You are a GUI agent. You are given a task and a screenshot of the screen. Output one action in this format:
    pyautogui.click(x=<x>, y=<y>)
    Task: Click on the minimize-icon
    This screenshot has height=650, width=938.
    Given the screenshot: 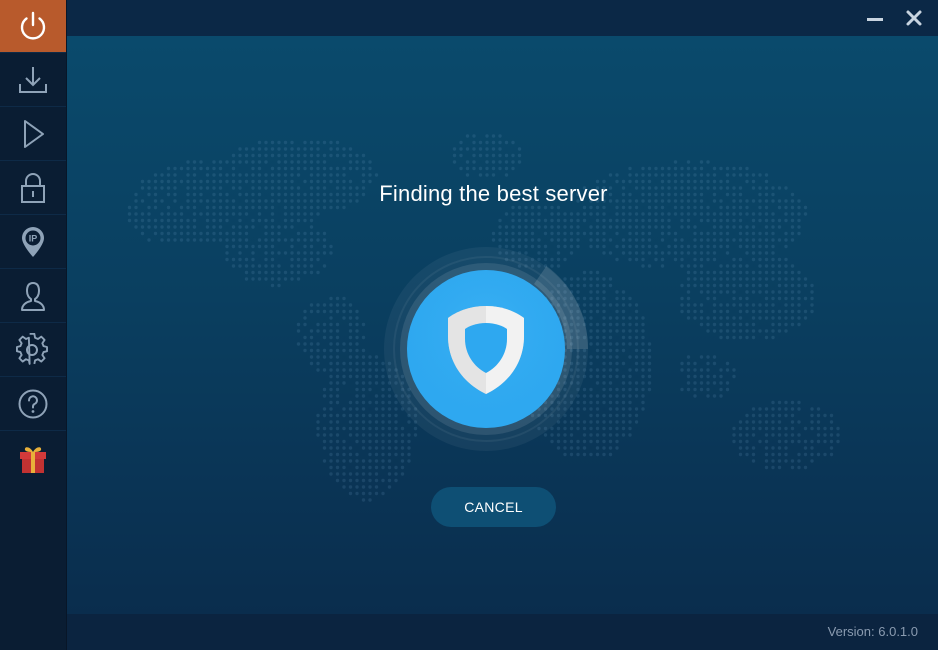 What is the action you would take?
    pyautogui.click(x=875, y=19)
    